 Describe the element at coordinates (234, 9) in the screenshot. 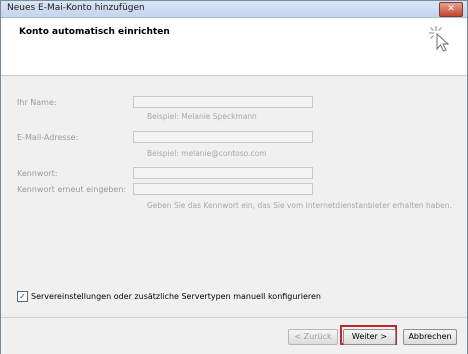

I see `title-bar: Neues E-Mai-Konto hinzufügen ✕` at that location.